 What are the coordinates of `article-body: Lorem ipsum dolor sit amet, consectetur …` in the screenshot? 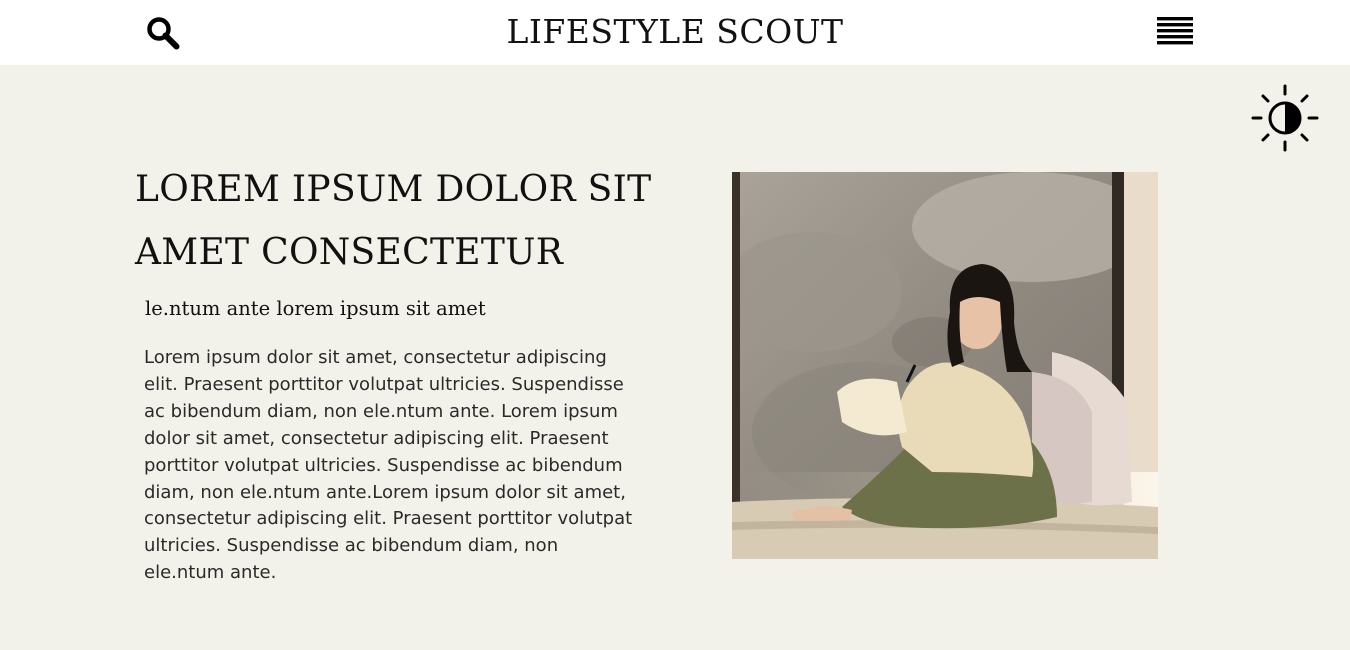 It's located at (388, 465).